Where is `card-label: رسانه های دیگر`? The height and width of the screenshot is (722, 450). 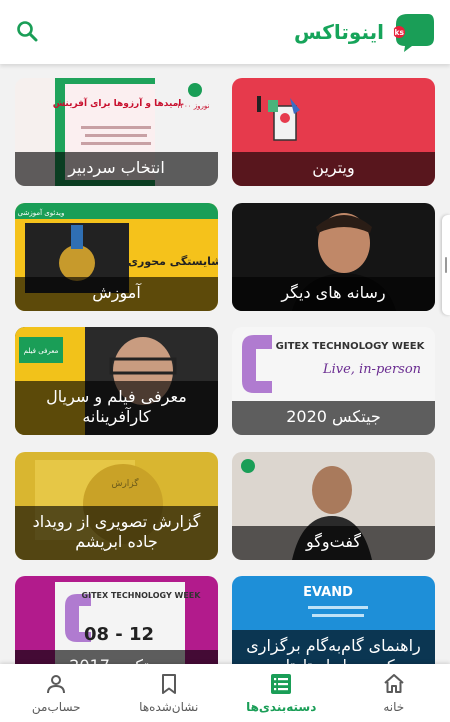
card-label: رسانه های دیگر is located at coordinates (333, 294).